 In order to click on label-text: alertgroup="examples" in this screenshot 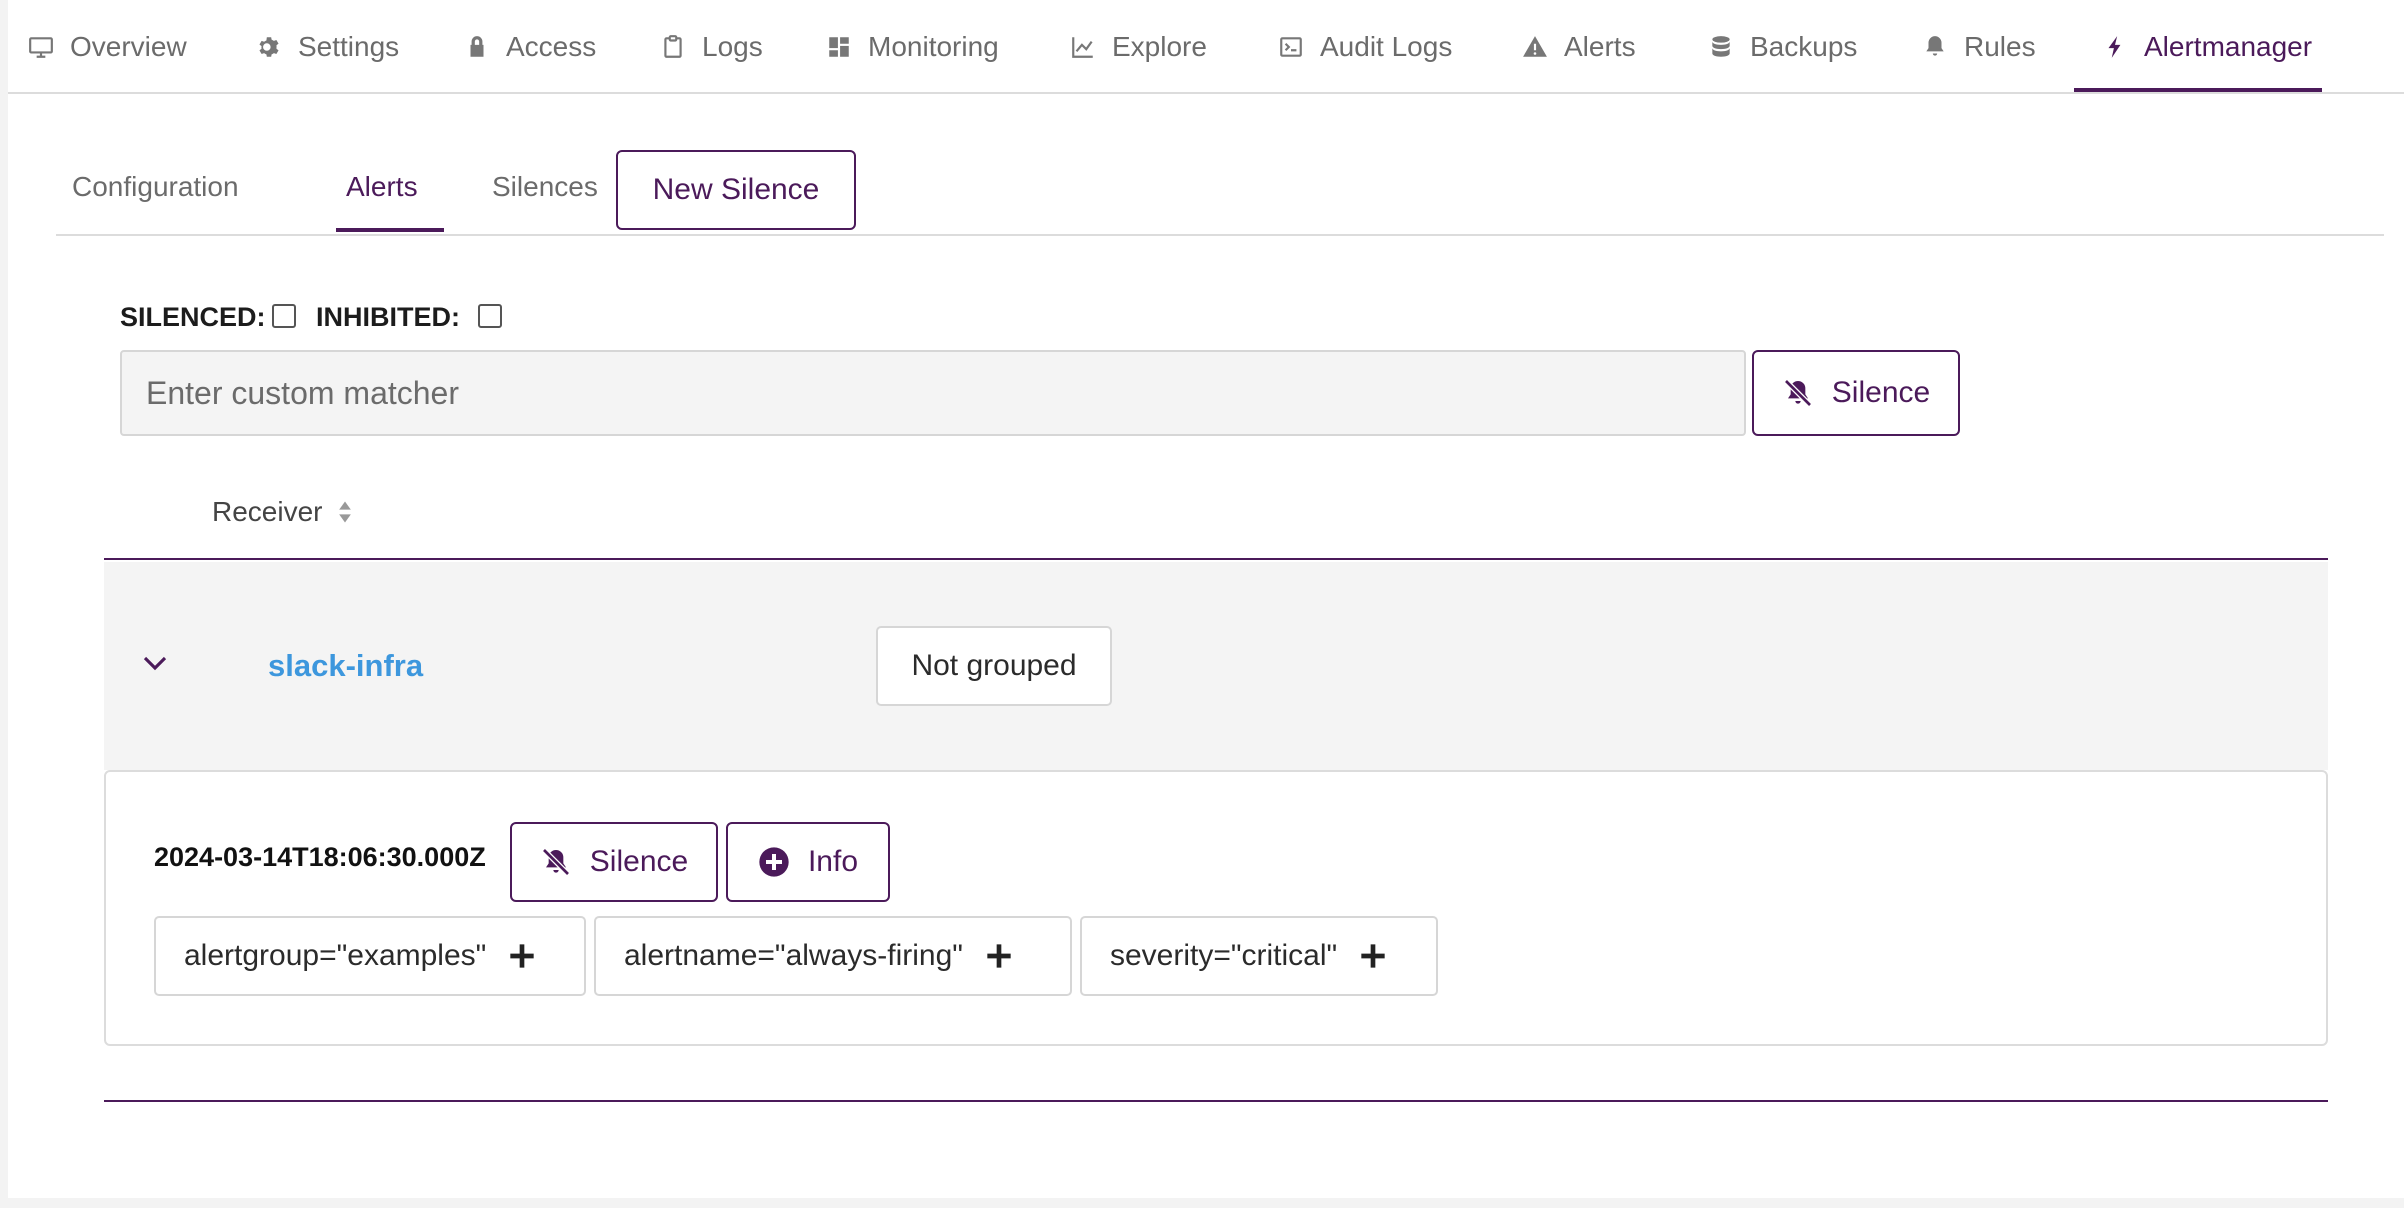, I will do `click(335, 955)`.